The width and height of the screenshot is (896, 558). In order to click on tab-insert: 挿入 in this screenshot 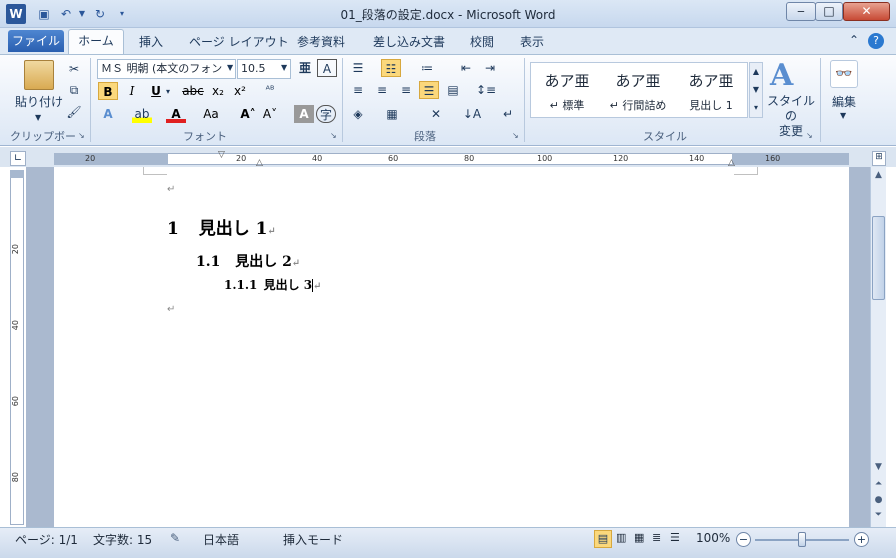, I will do `click(151, 41)`.